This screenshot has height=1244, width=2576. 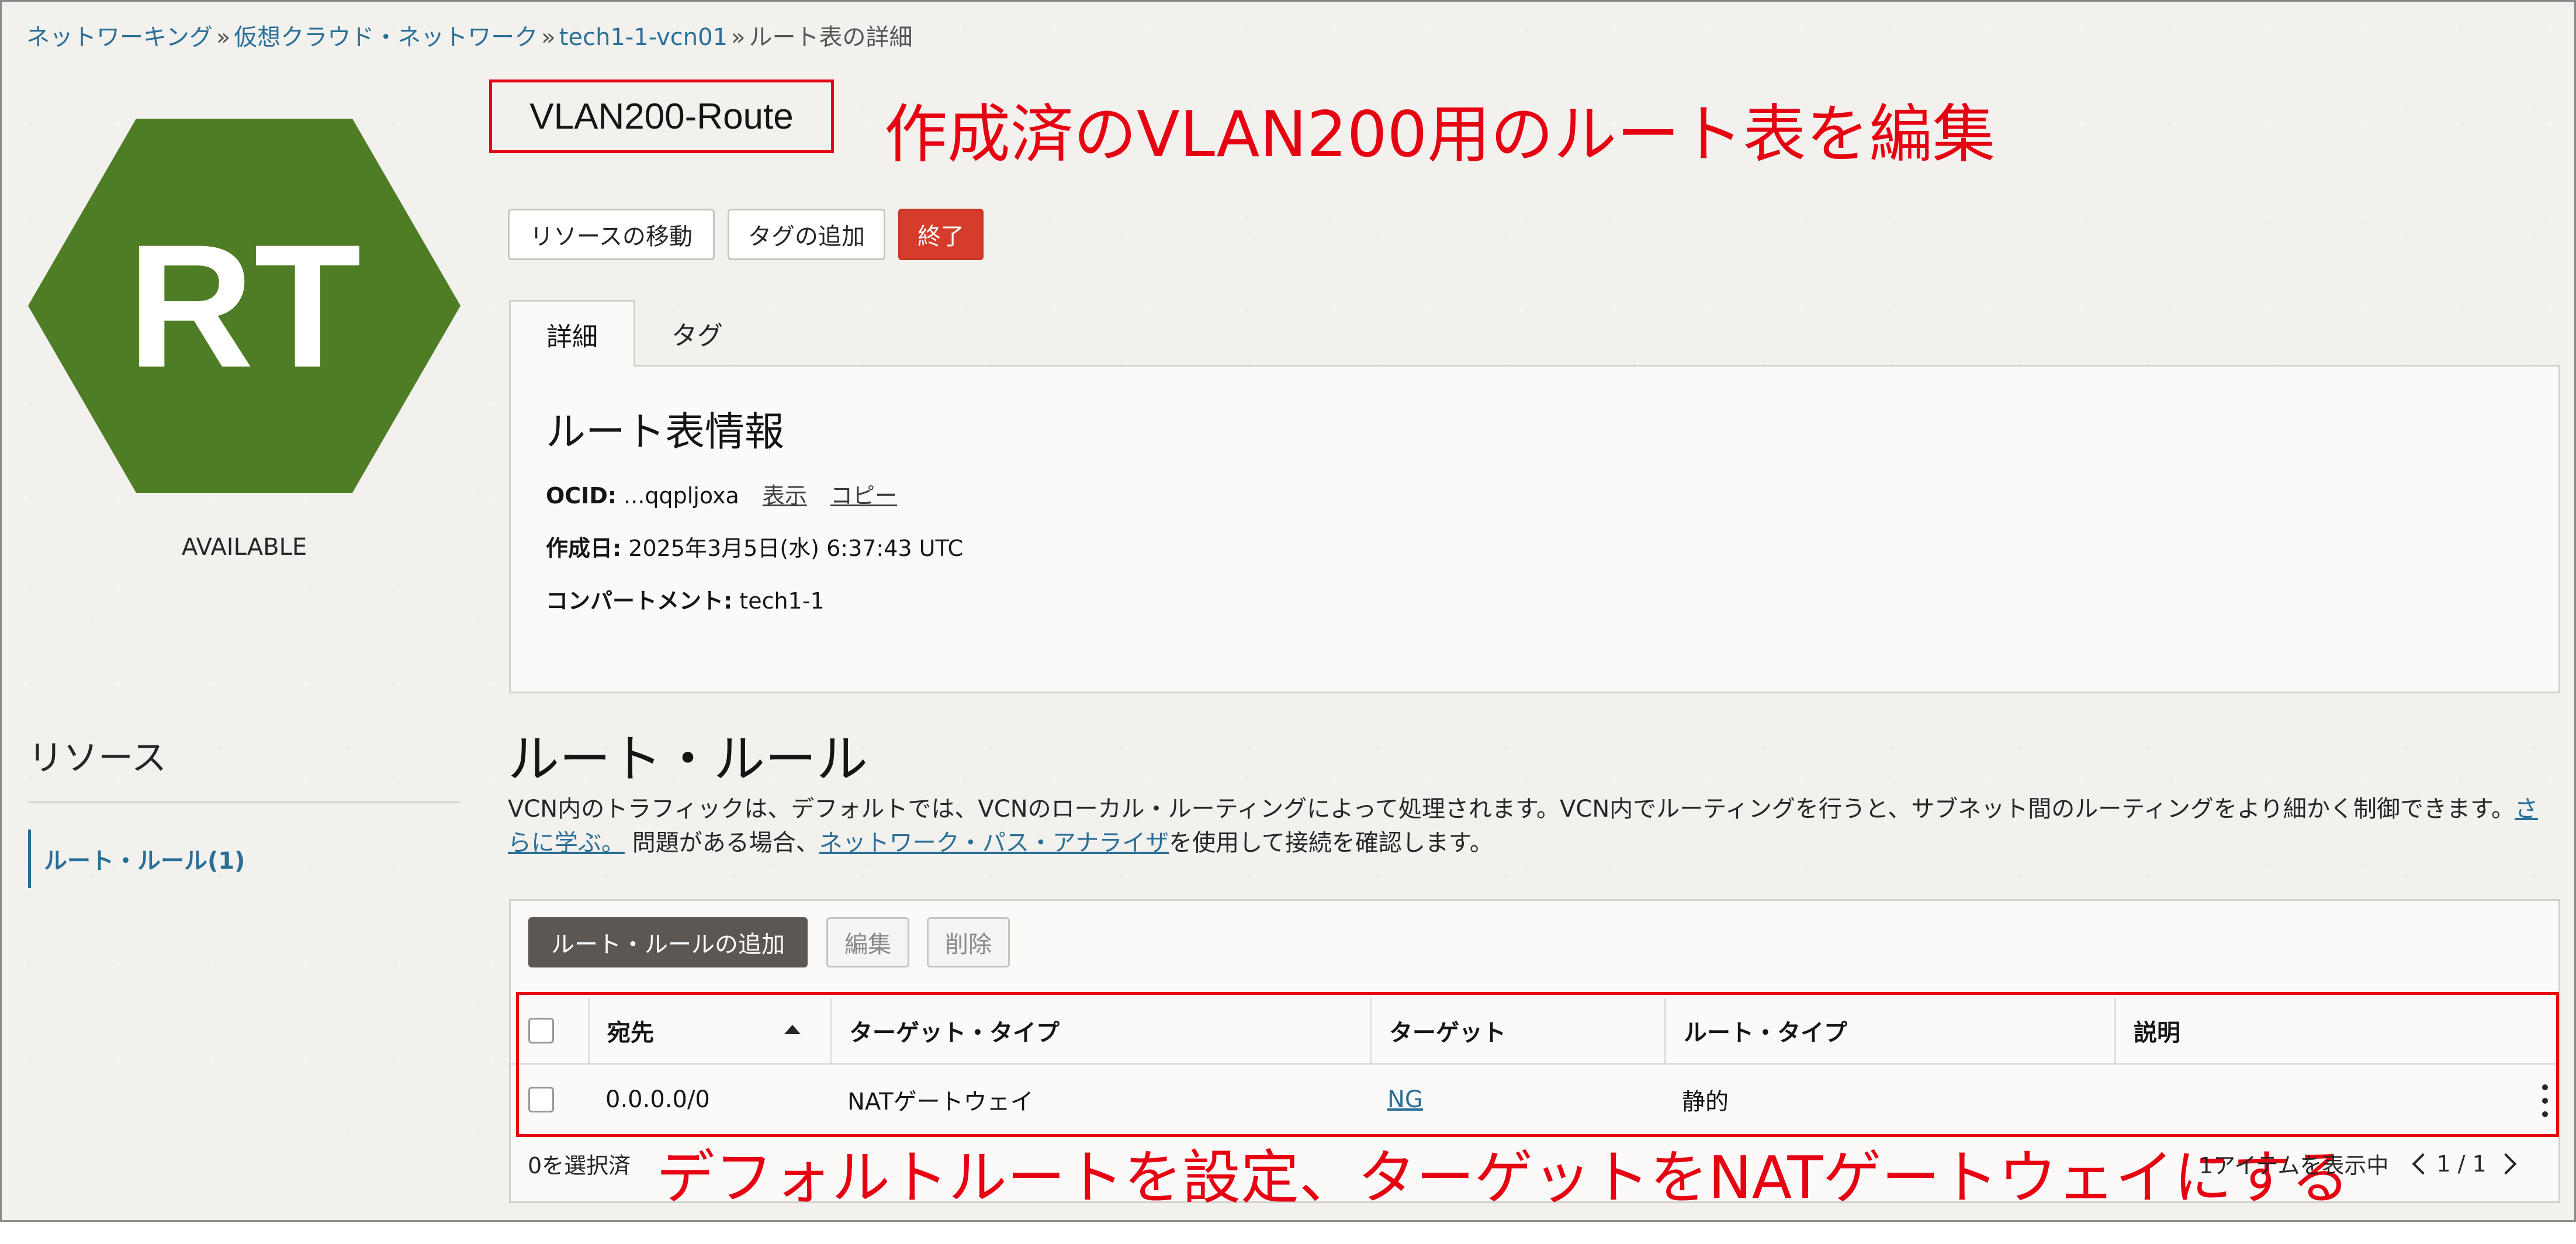 I want to click on row-checkbox, so click(x=541, y=1099).